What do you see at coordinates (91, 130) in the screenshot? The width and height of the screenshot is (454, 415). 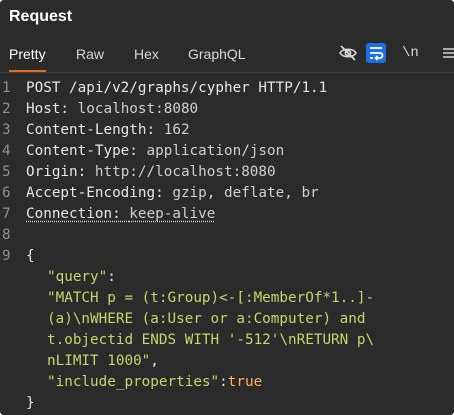 I see `header-name: Content-Length:` at bounding box center [91, 130].